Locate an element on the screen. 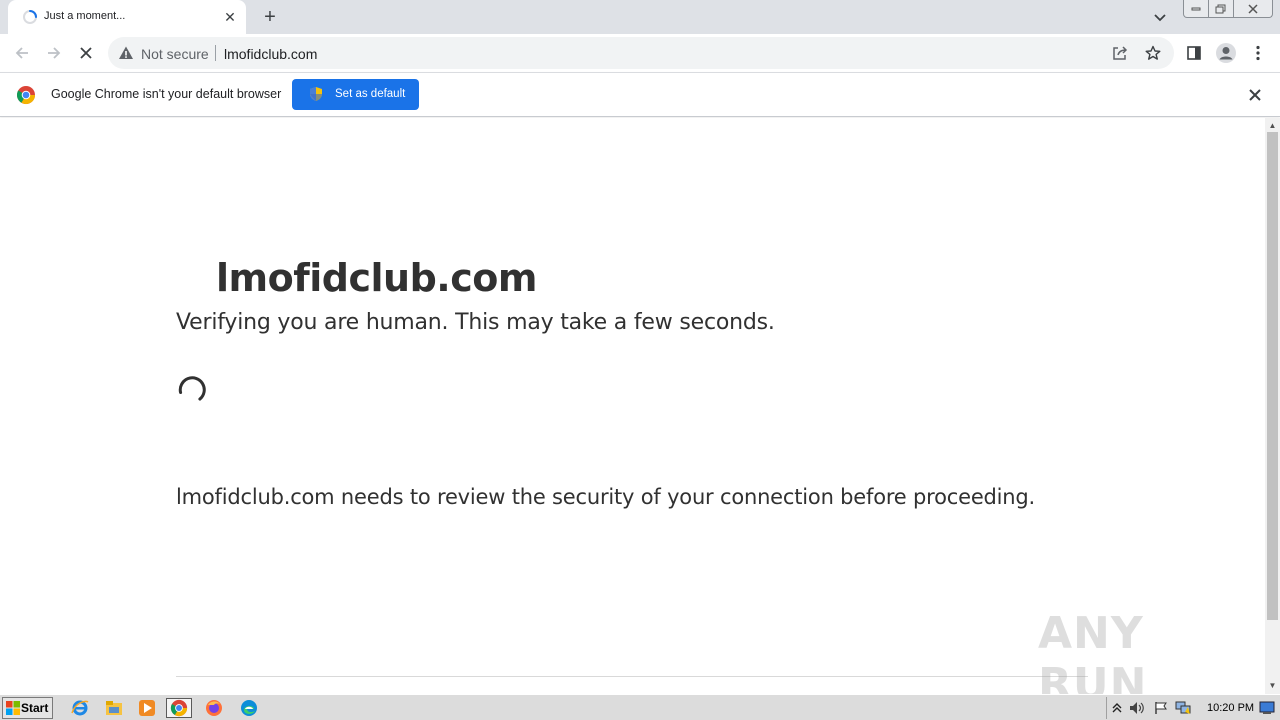  browser-toolbar: Not secure lmofidclub.com is located at coordinates (640, 53).